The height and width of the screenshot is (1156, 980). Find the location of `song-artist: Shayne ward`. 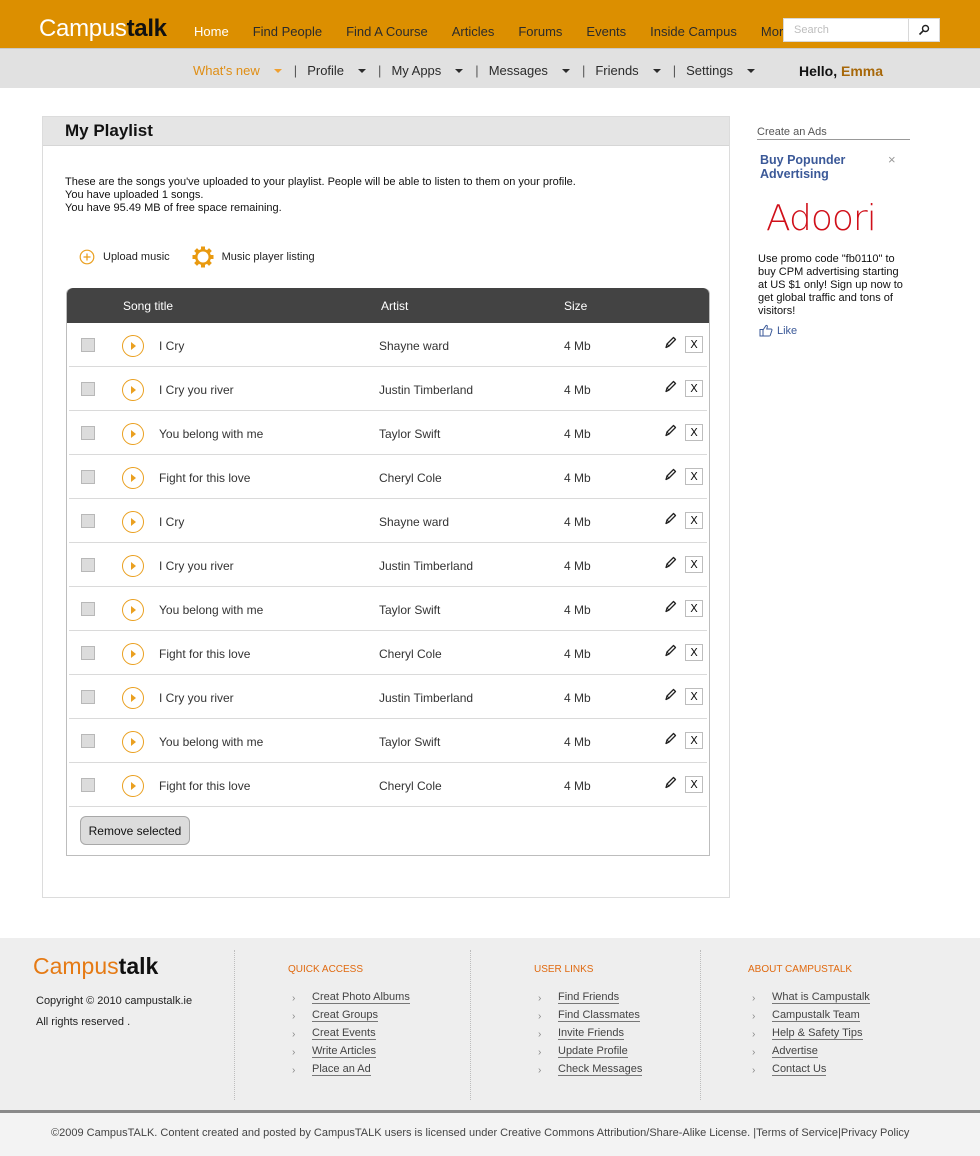

song-artist: Shayne ward is located at coordinates (414, 522).